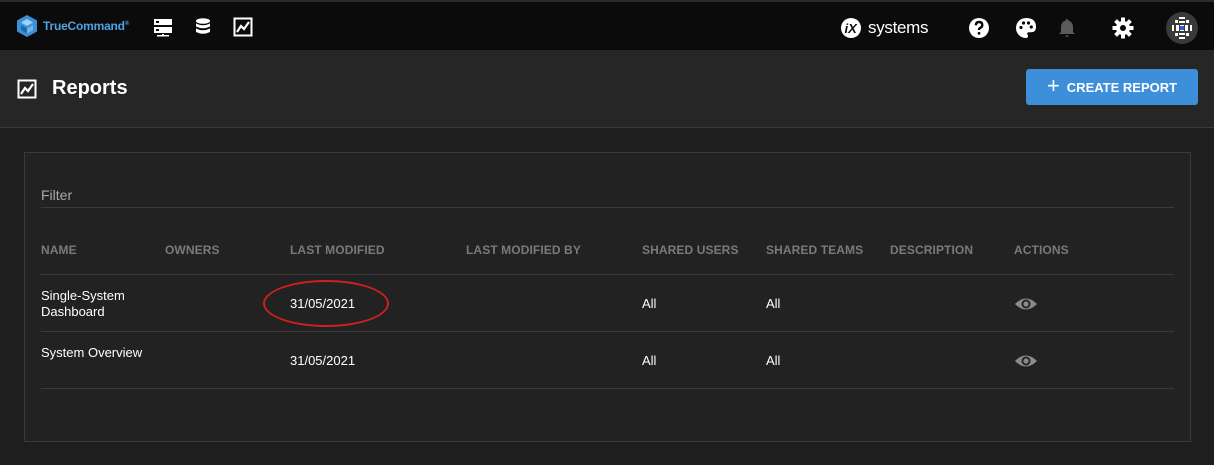 The height and width of the screenshot is (465, 1214). I want to click on page-title: Reports, so click(90, 88).